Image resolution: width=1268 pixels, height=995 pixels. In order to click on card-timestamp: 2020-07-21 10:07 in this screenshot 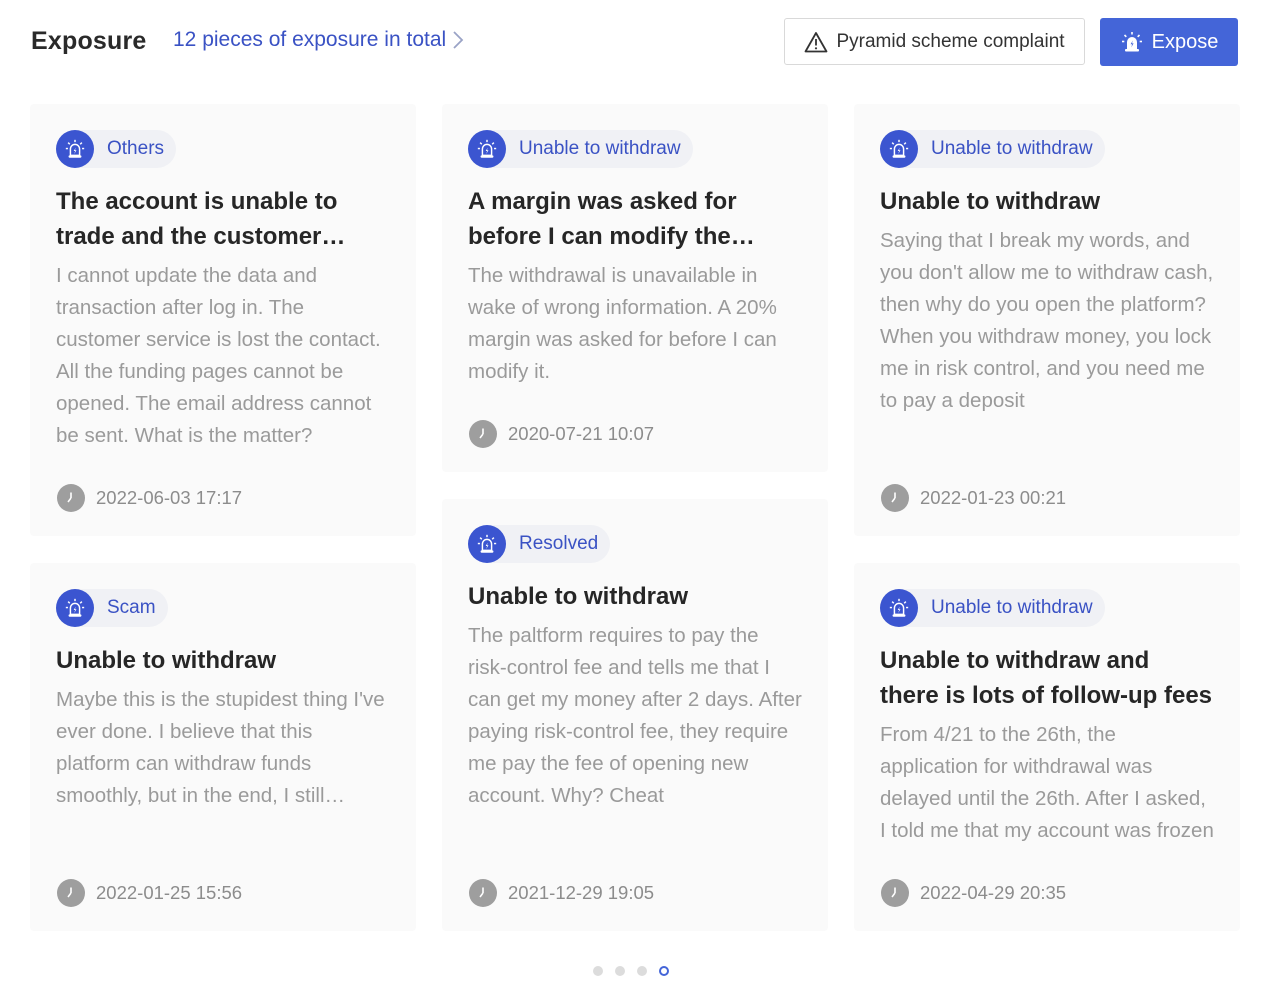, I will do `click(561, 434)`.